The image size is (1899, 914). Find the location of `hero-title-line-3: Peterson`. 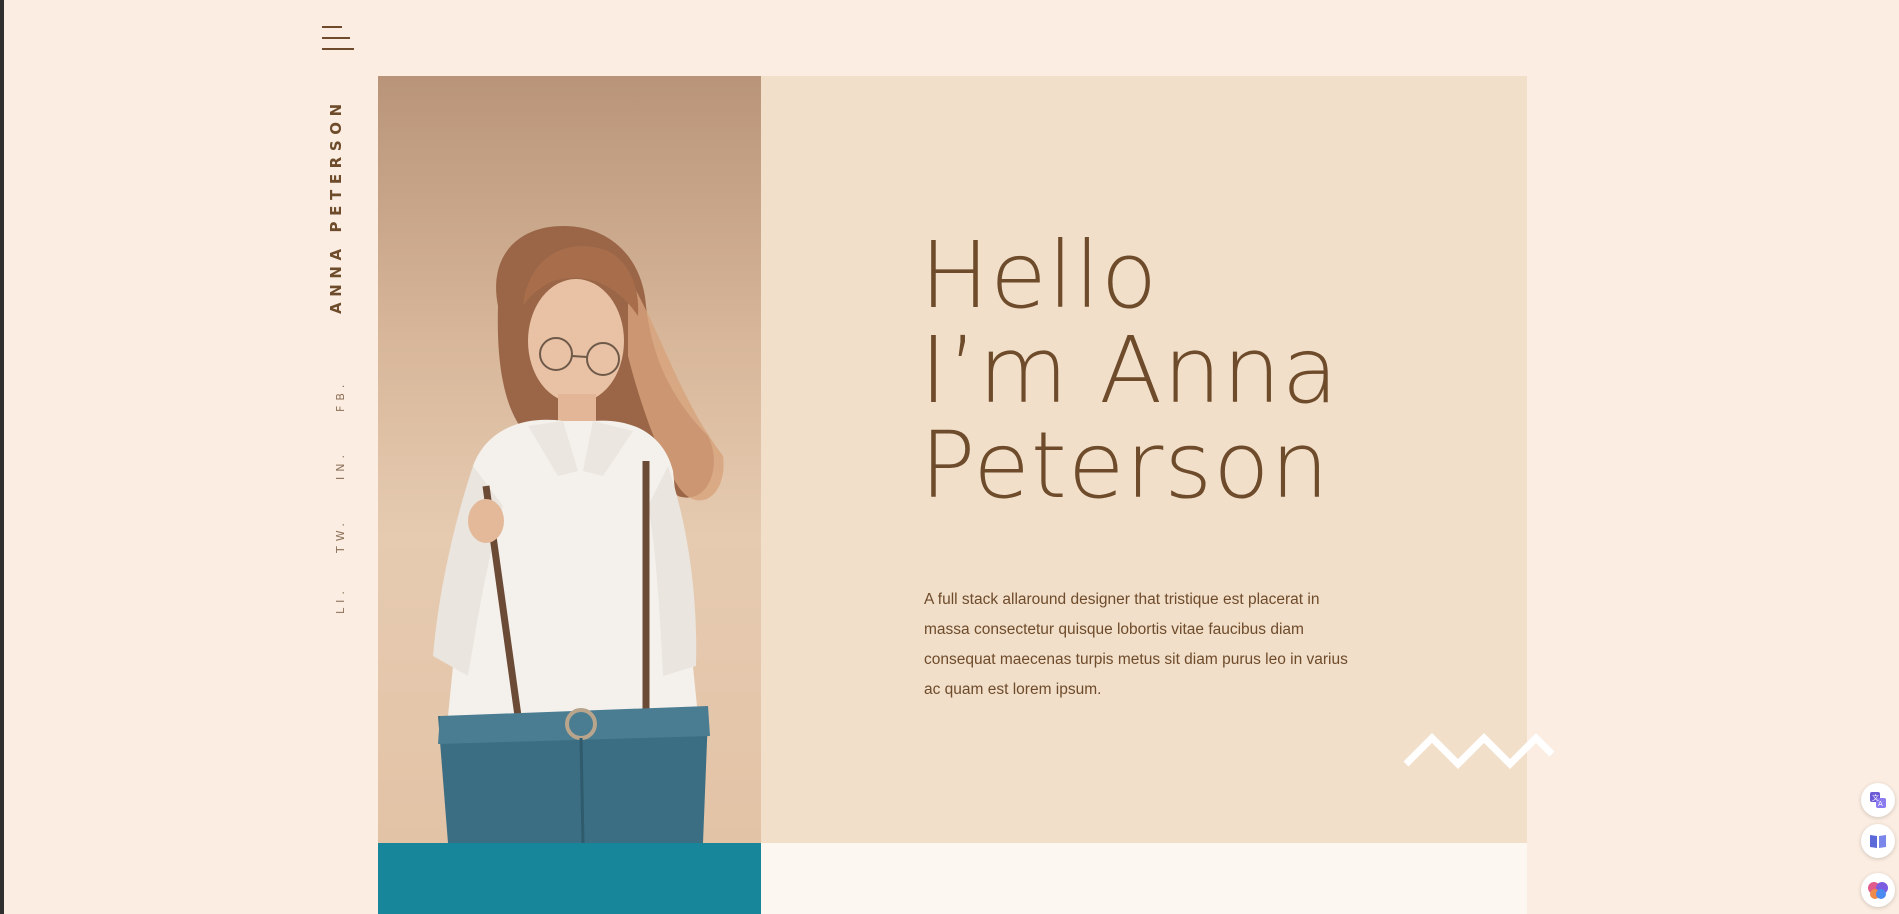

hero-title-line-3: Peterson is located at coordinates (1125, 465).